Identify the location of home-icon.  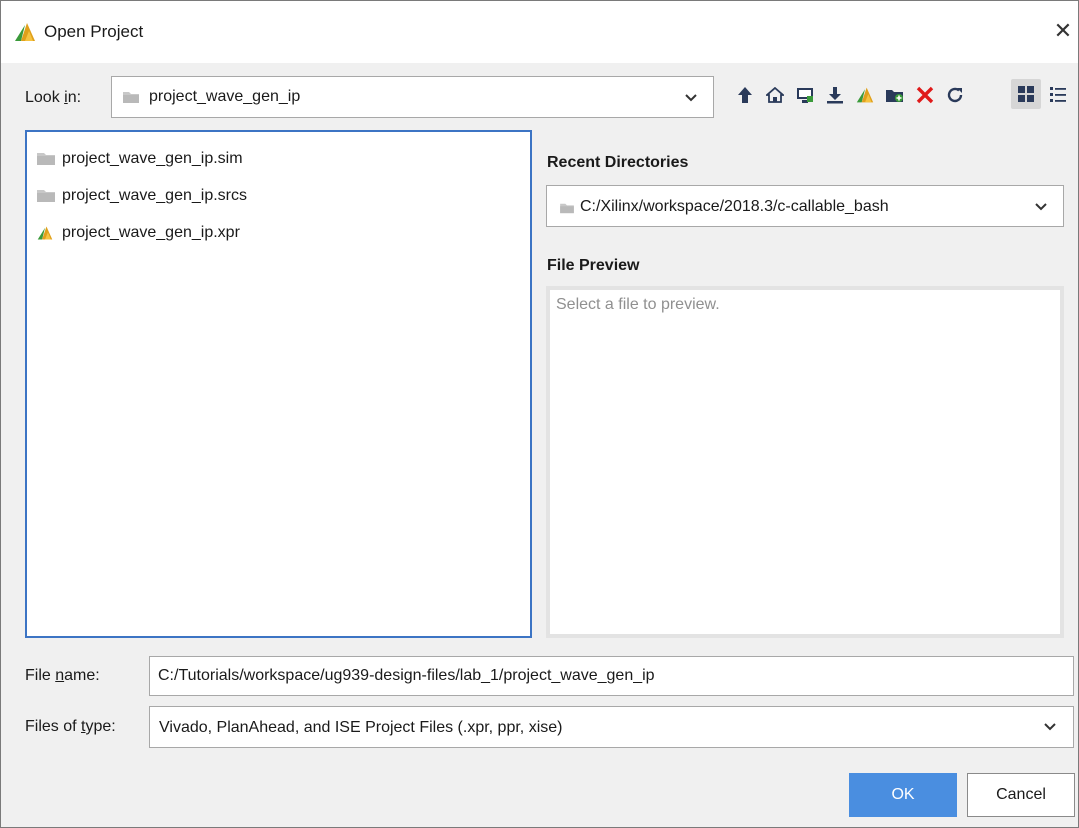
(775, 95).